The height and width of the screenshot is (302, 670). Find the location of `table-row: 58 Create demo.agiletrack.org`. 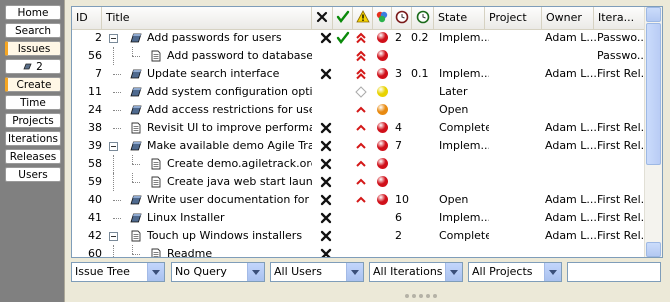

table-row: 58 Create demo.agiletrack.org is located at coordinates (359, 164).